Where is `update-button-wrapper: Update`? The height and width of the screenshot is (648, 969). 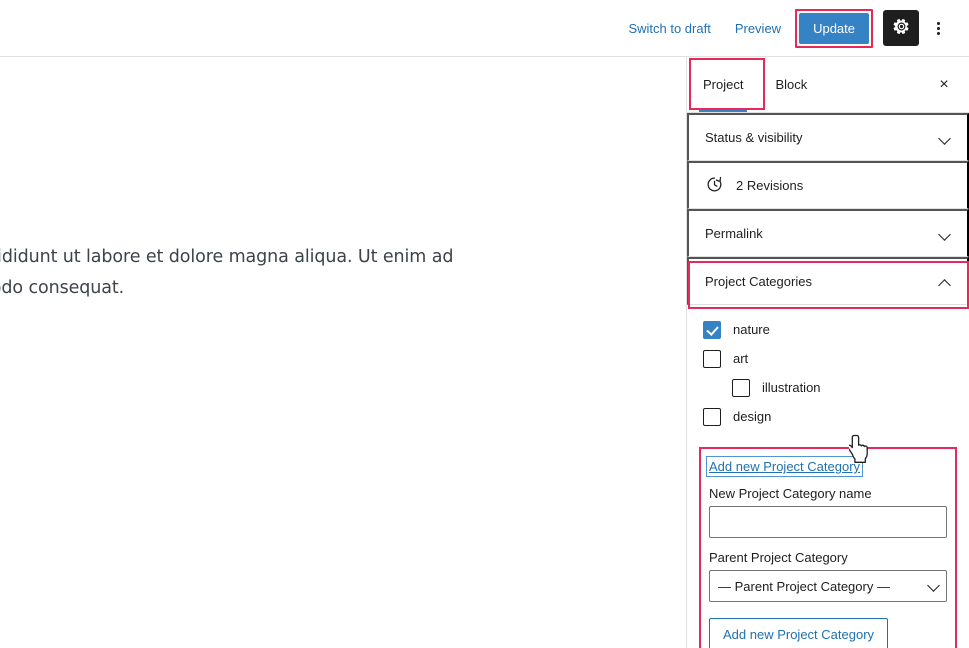
update-button-wrapper: Update is located at coordinates (834, 28).